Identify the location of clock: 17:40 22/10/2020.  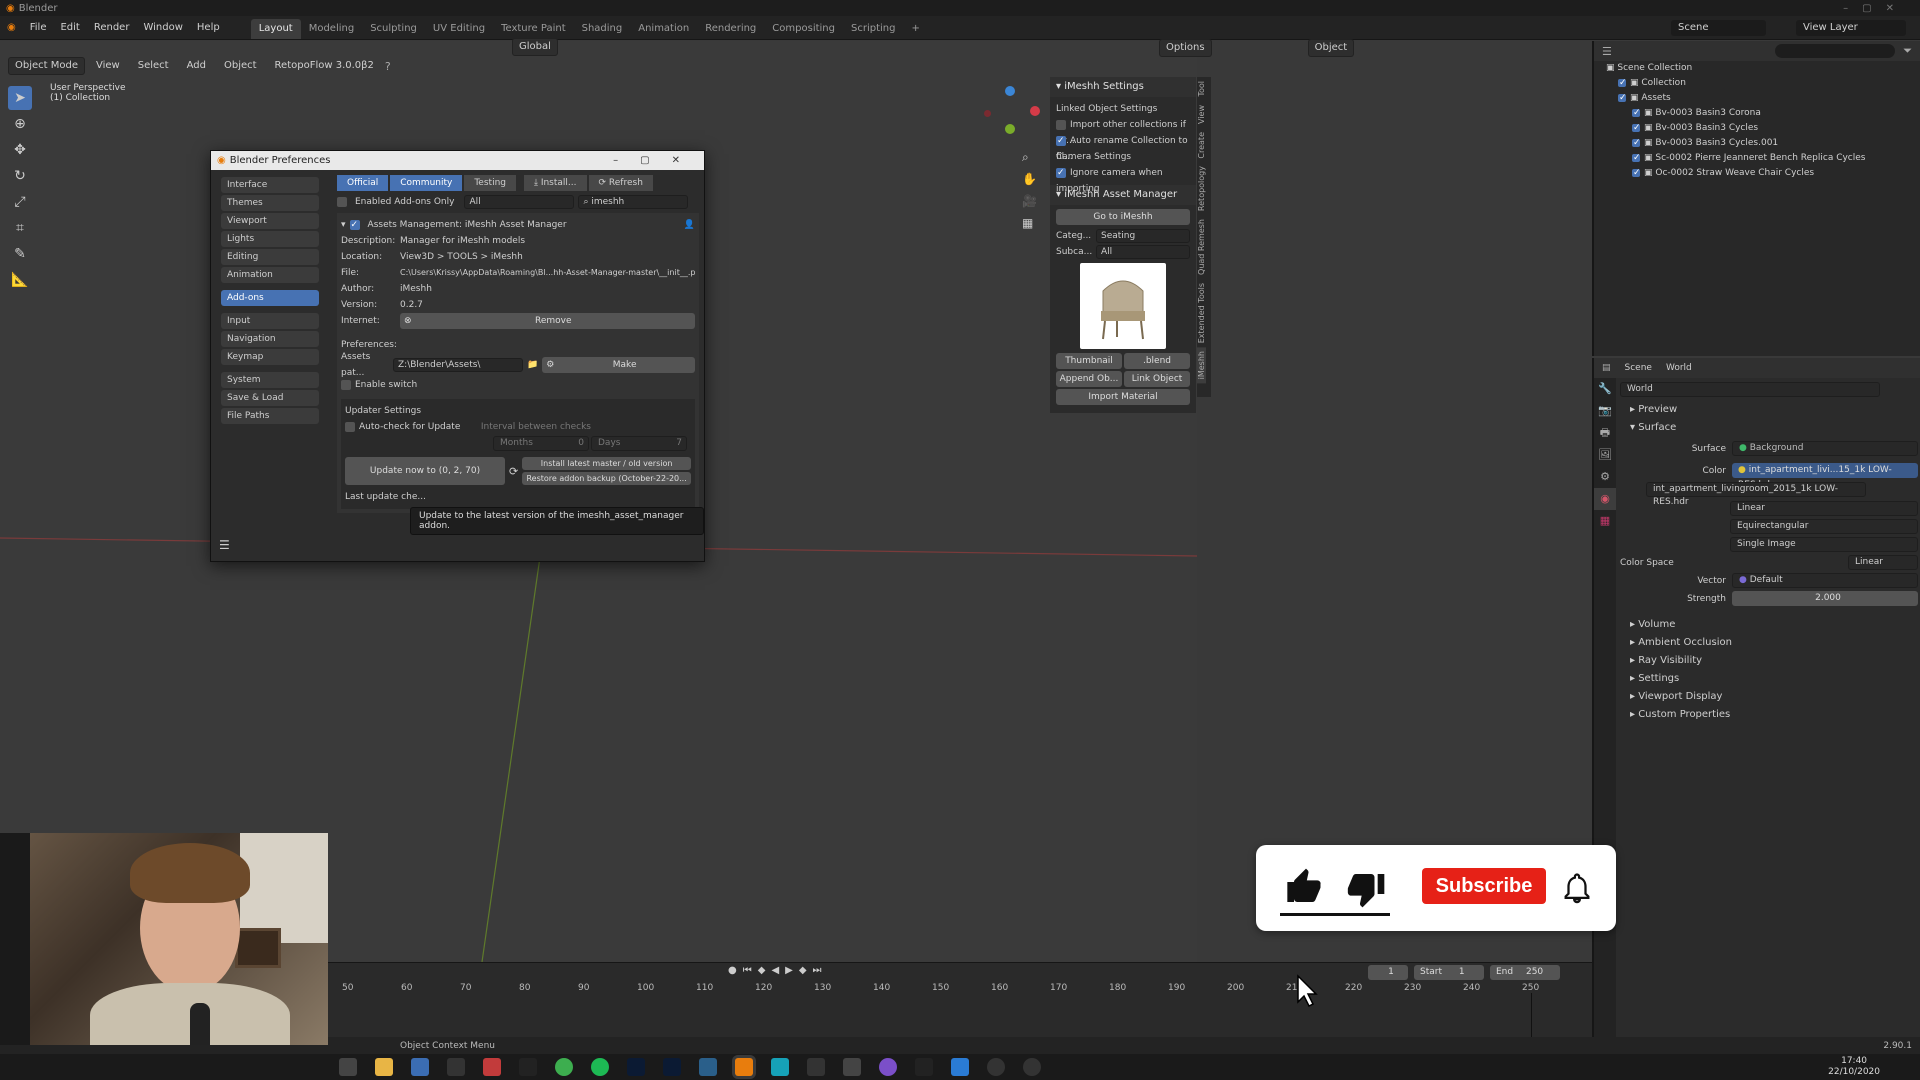
(1854, 1067).